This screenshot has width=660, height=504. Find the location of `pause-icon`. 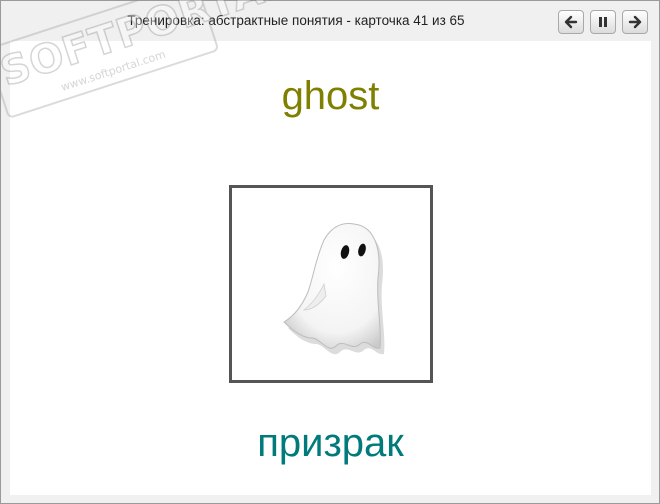

pause-icon is located at coordinates (603, 22).